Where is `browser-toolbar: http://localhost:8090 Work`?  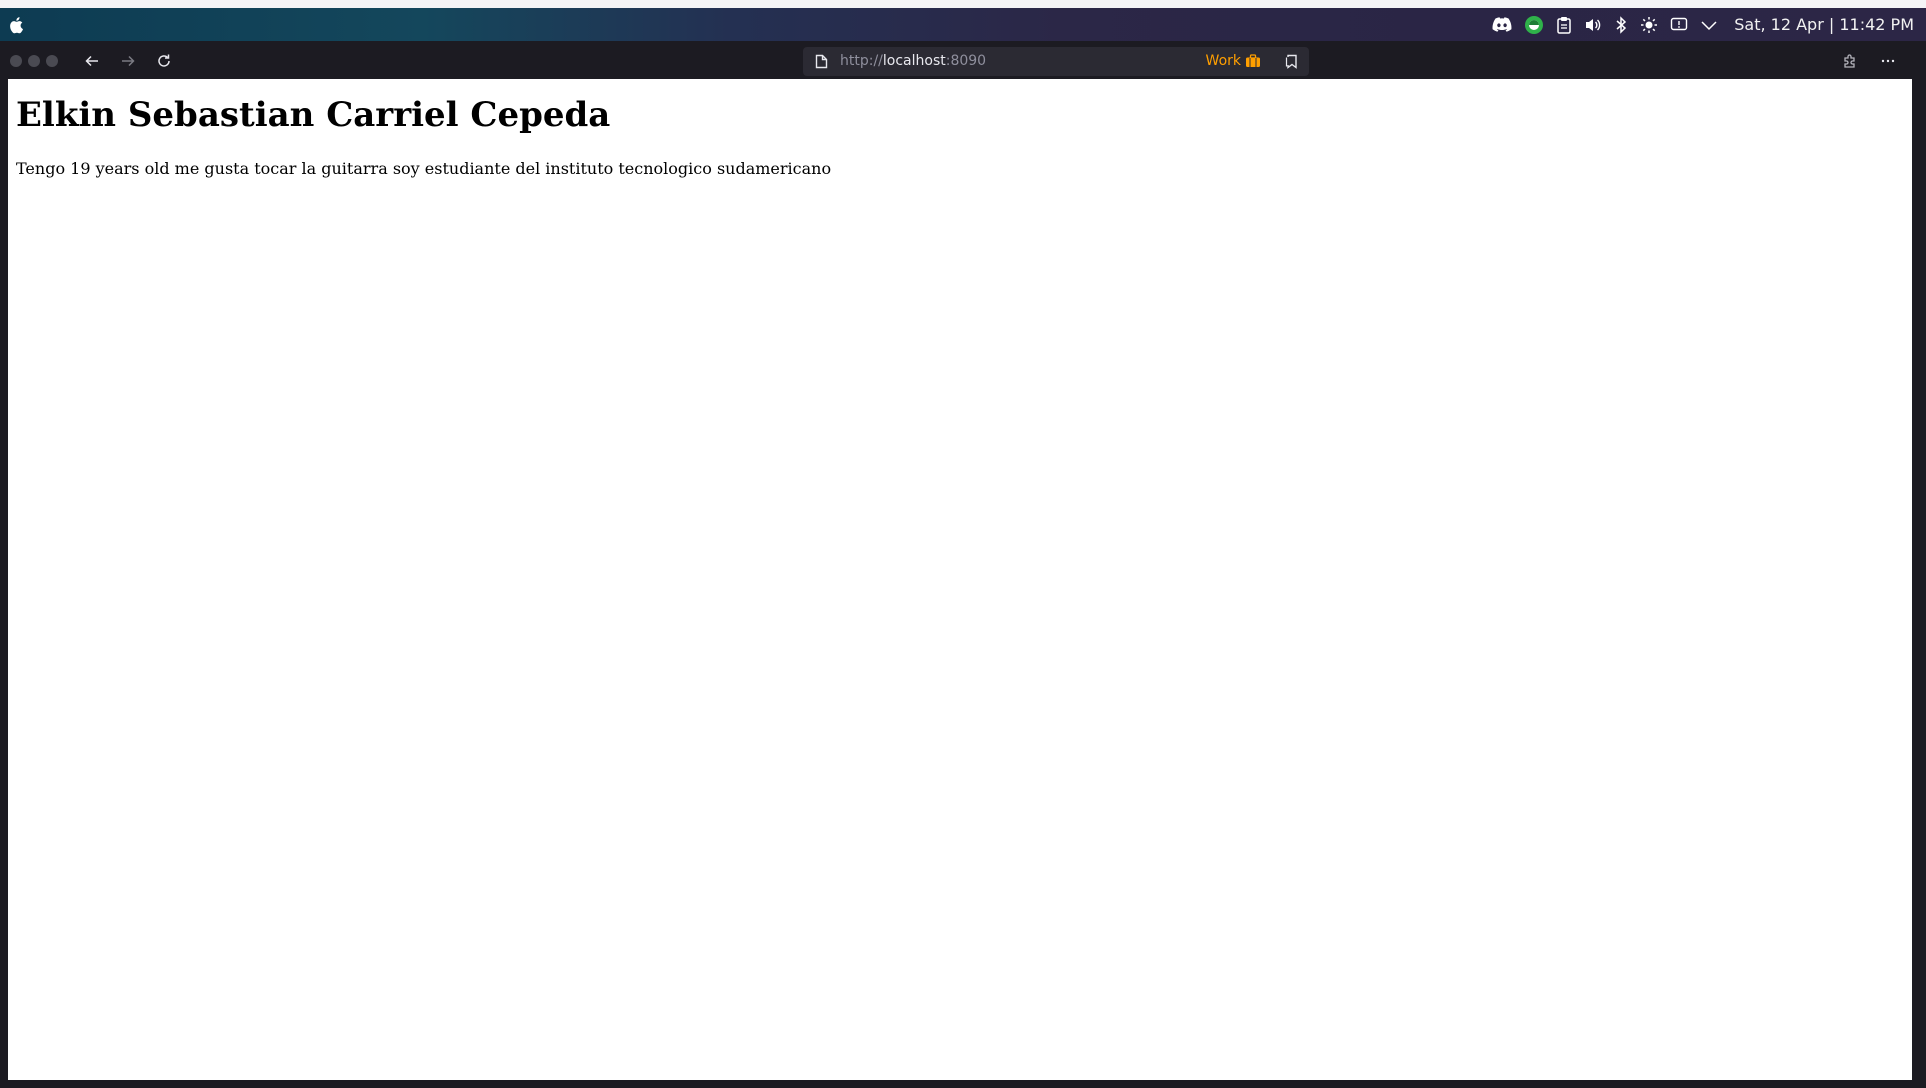 browser-toolbar: http://localhost:8090 Work is located at coordinates (963, 61).